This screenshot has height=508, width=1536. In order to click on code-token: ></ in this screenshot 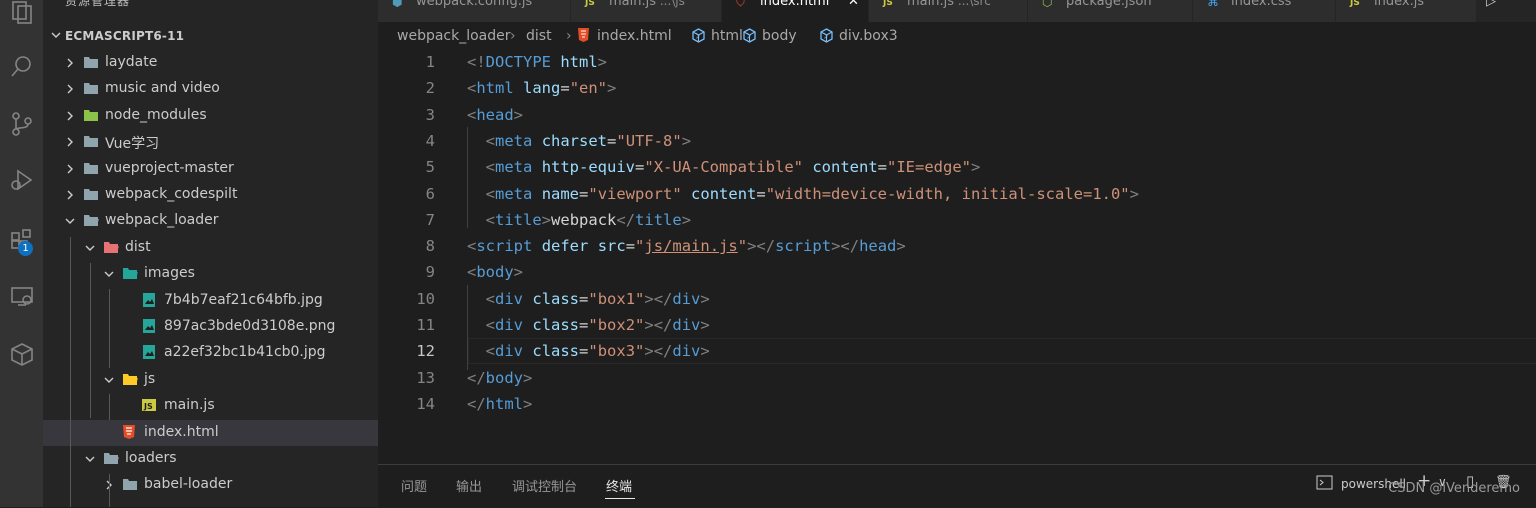, I will do `click(845, 246)`.